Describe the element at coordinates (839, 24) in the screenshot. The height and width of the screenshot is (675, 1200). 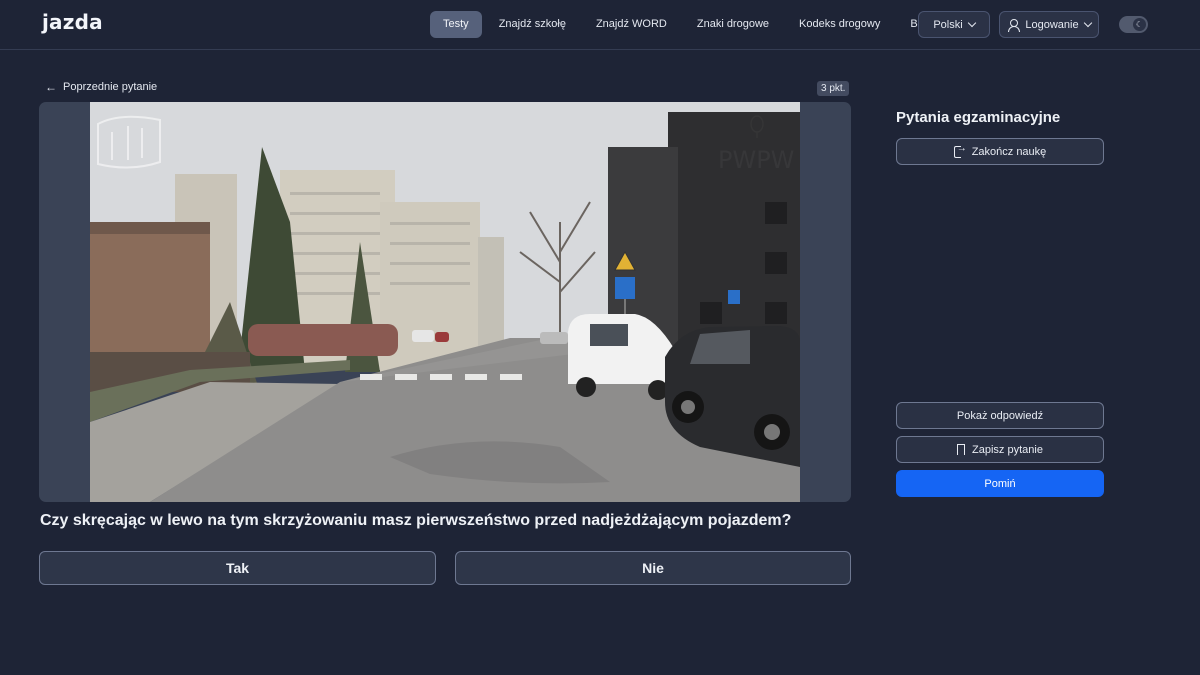
I see `nav-item-road-code: Kodeks drogowy` at that location.